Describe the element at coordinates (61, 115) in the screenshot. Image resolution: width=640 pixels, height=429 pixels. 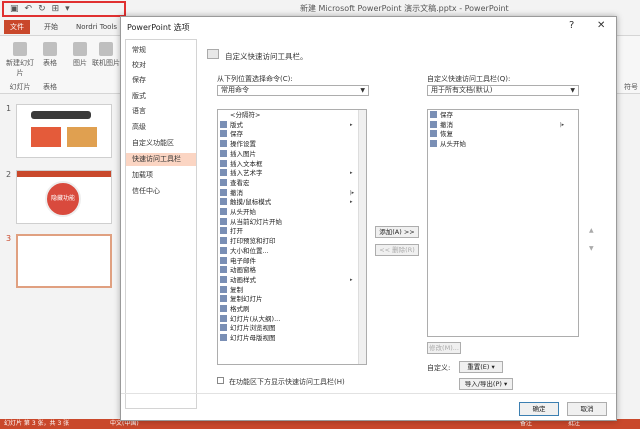
I see `slide-title-graphic` at that location.